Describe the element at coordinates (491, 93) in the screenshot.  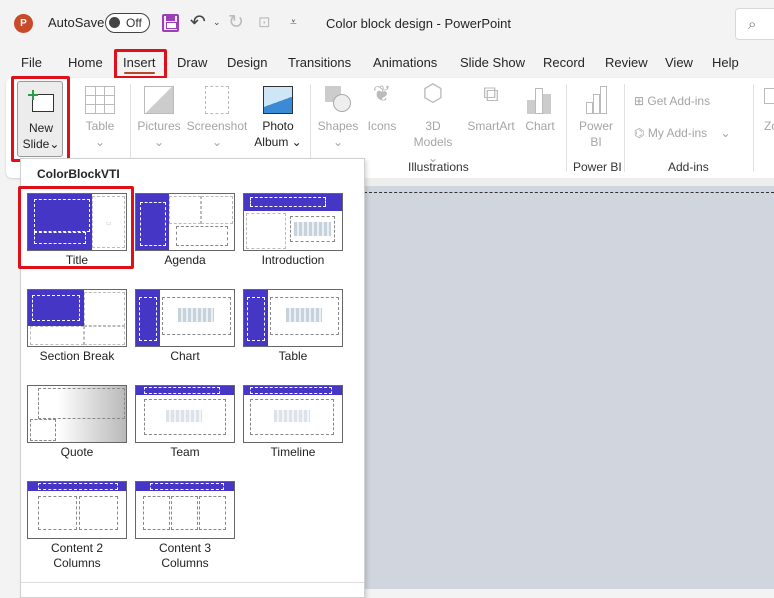
I see `smartart-icon: ⧉` at that location.